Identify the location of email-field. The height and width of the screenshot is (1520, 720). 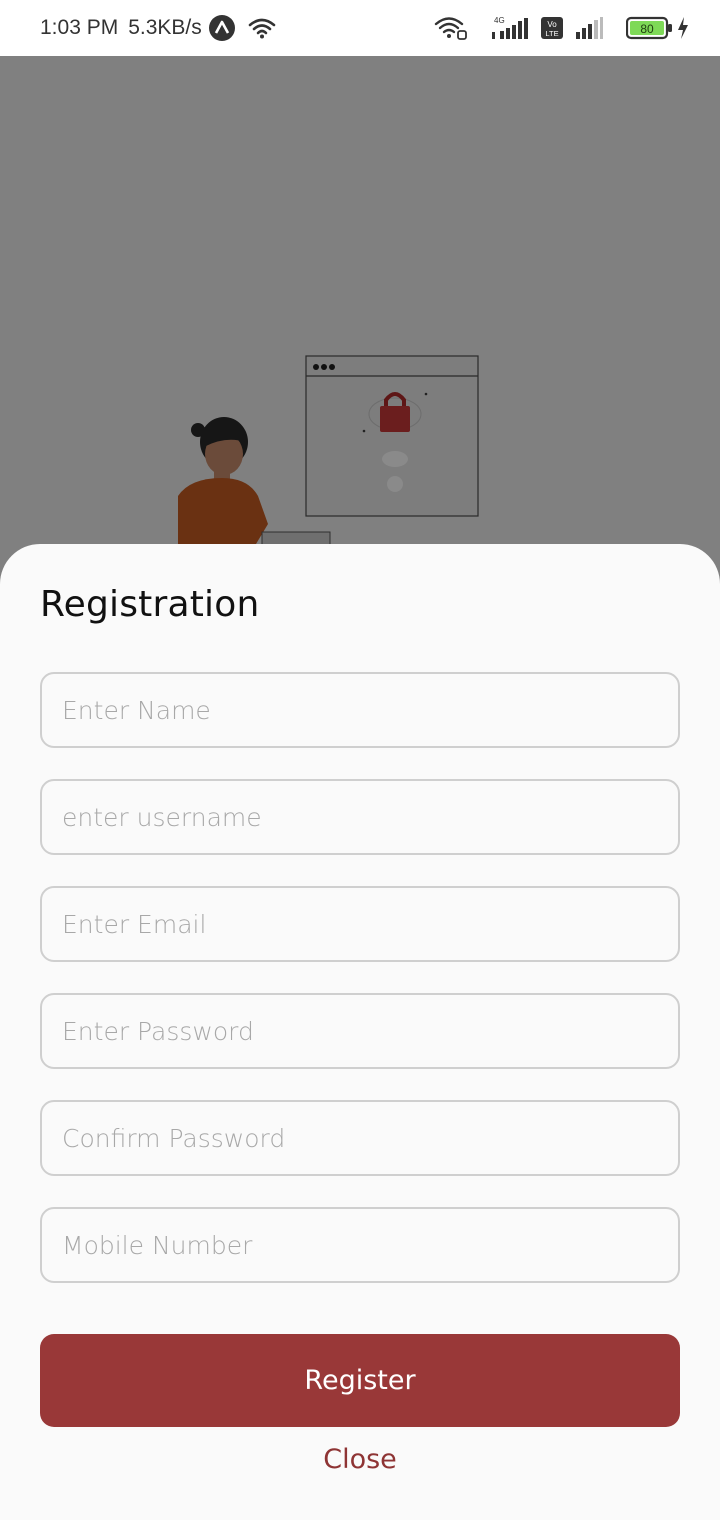
(360, 924).